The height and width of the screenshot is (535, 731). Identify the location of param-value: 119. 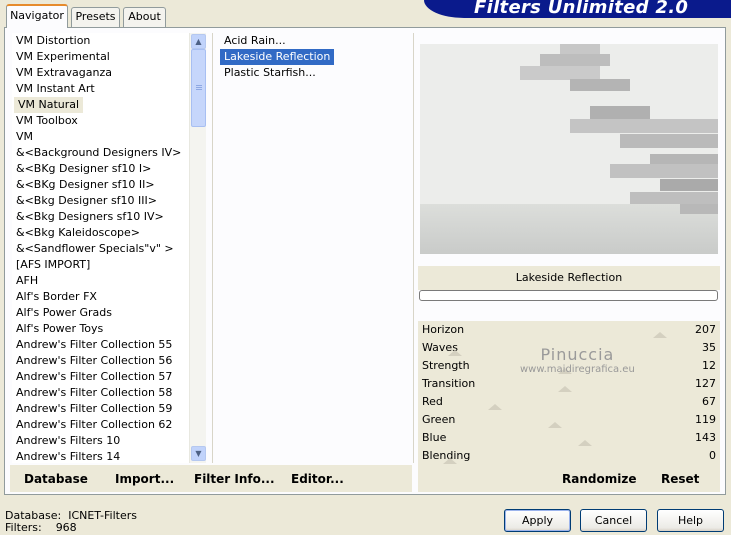
(705, 419).